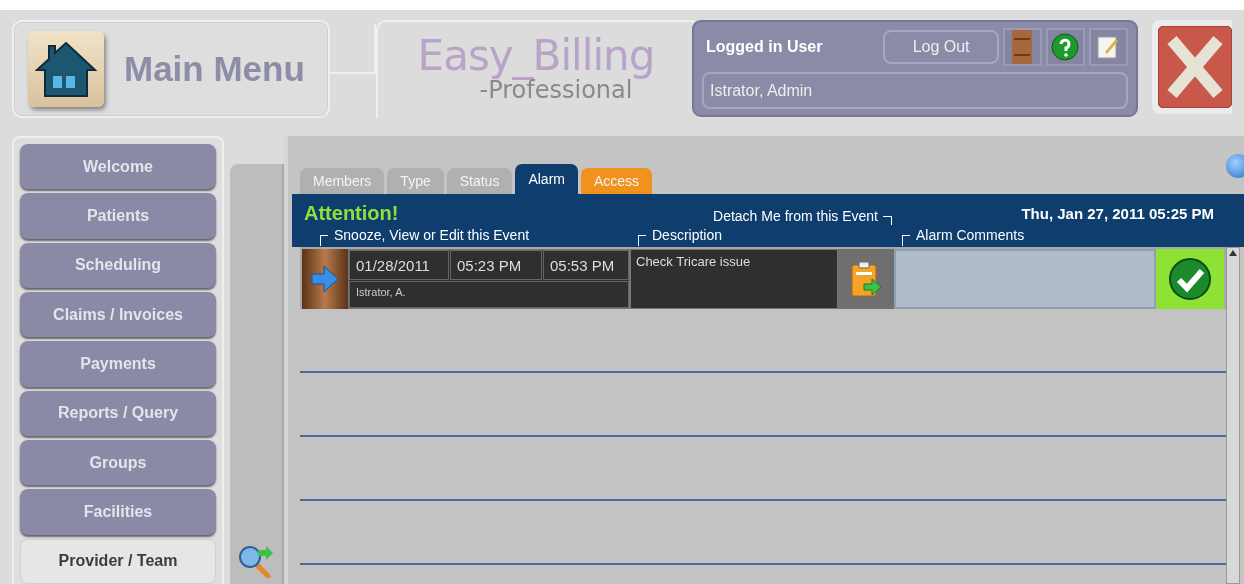  I want to click on check-icon, so click(1190, 279).